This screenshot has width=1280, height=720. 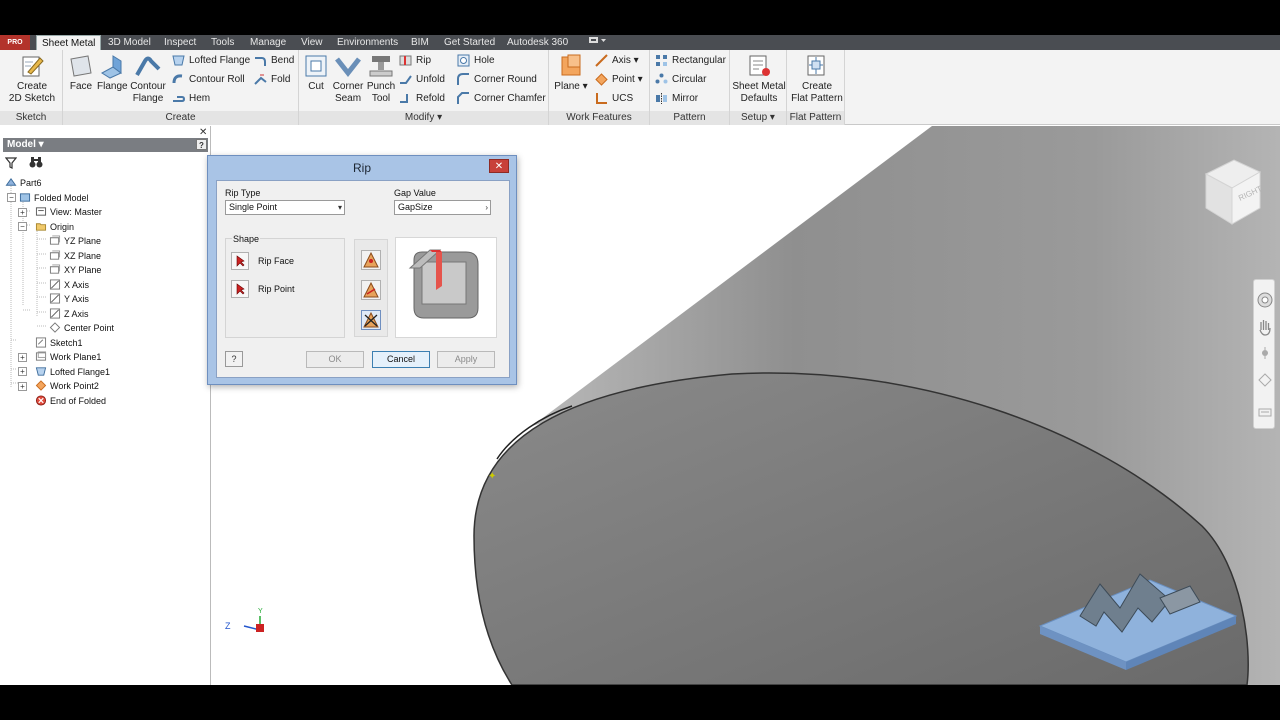 I want to click on bend-button: Bend, so click(x=274, y=60).